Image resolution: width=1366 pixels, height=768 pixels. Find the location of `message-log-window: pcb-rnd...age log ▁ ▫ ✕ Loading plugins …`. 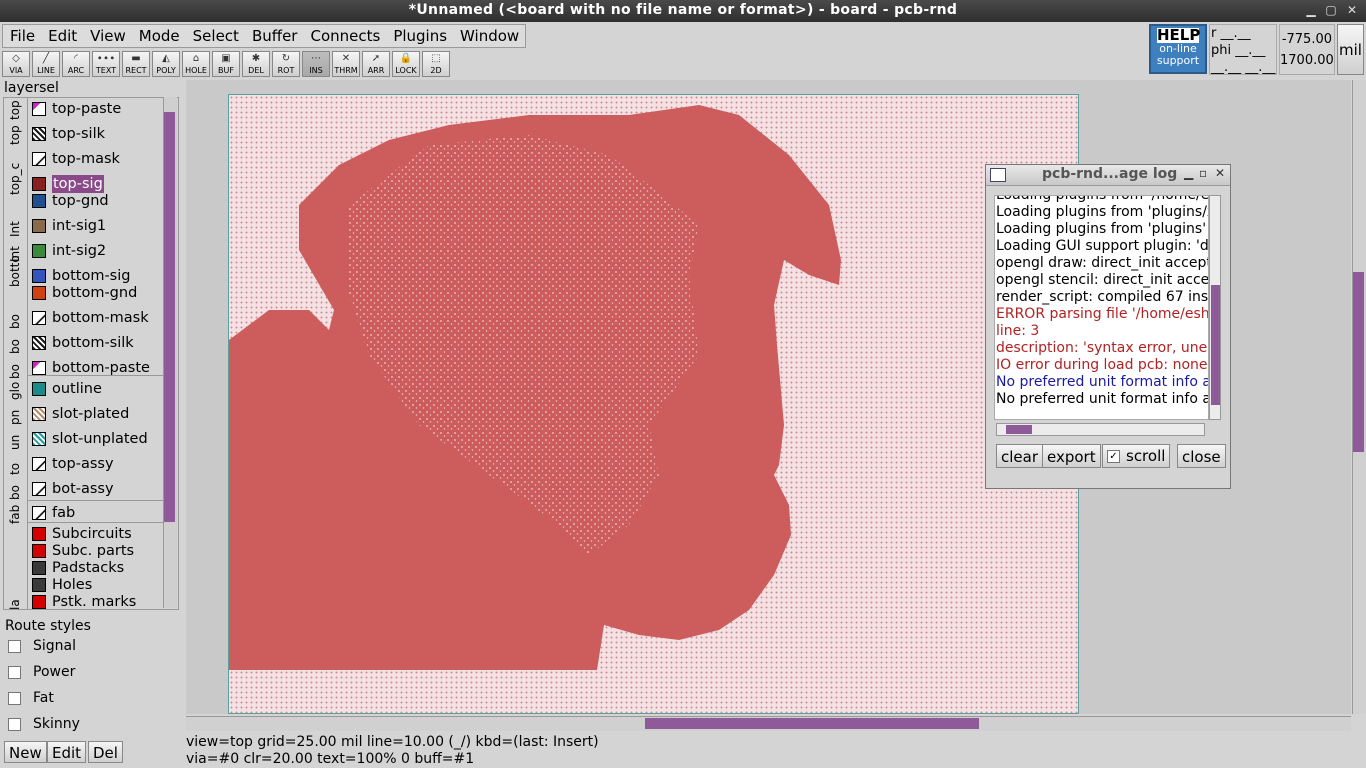

message-log-window: pcb-rnd...age log ▁ ▫ ✕ Loading plugins … is located at coordinates (1108, 326).